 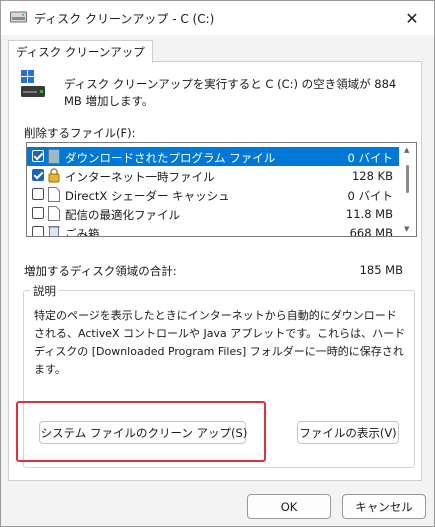 What do you see at coordinates (406, 229) in the screenshot?
I see `scroll-down-icon: ▼` at bounding box center [406, 229].